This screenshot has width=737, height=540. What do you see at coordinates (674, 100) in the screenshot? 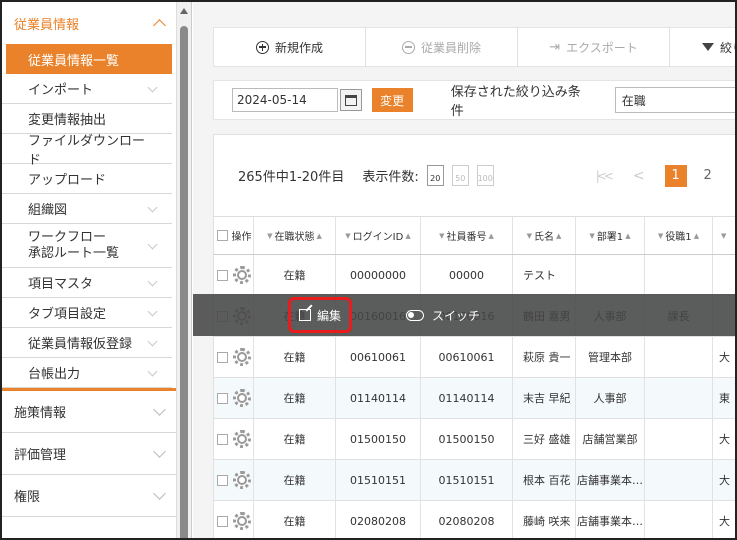
I see `saved-filter-select: 在職` at bounding box center [674, 100].